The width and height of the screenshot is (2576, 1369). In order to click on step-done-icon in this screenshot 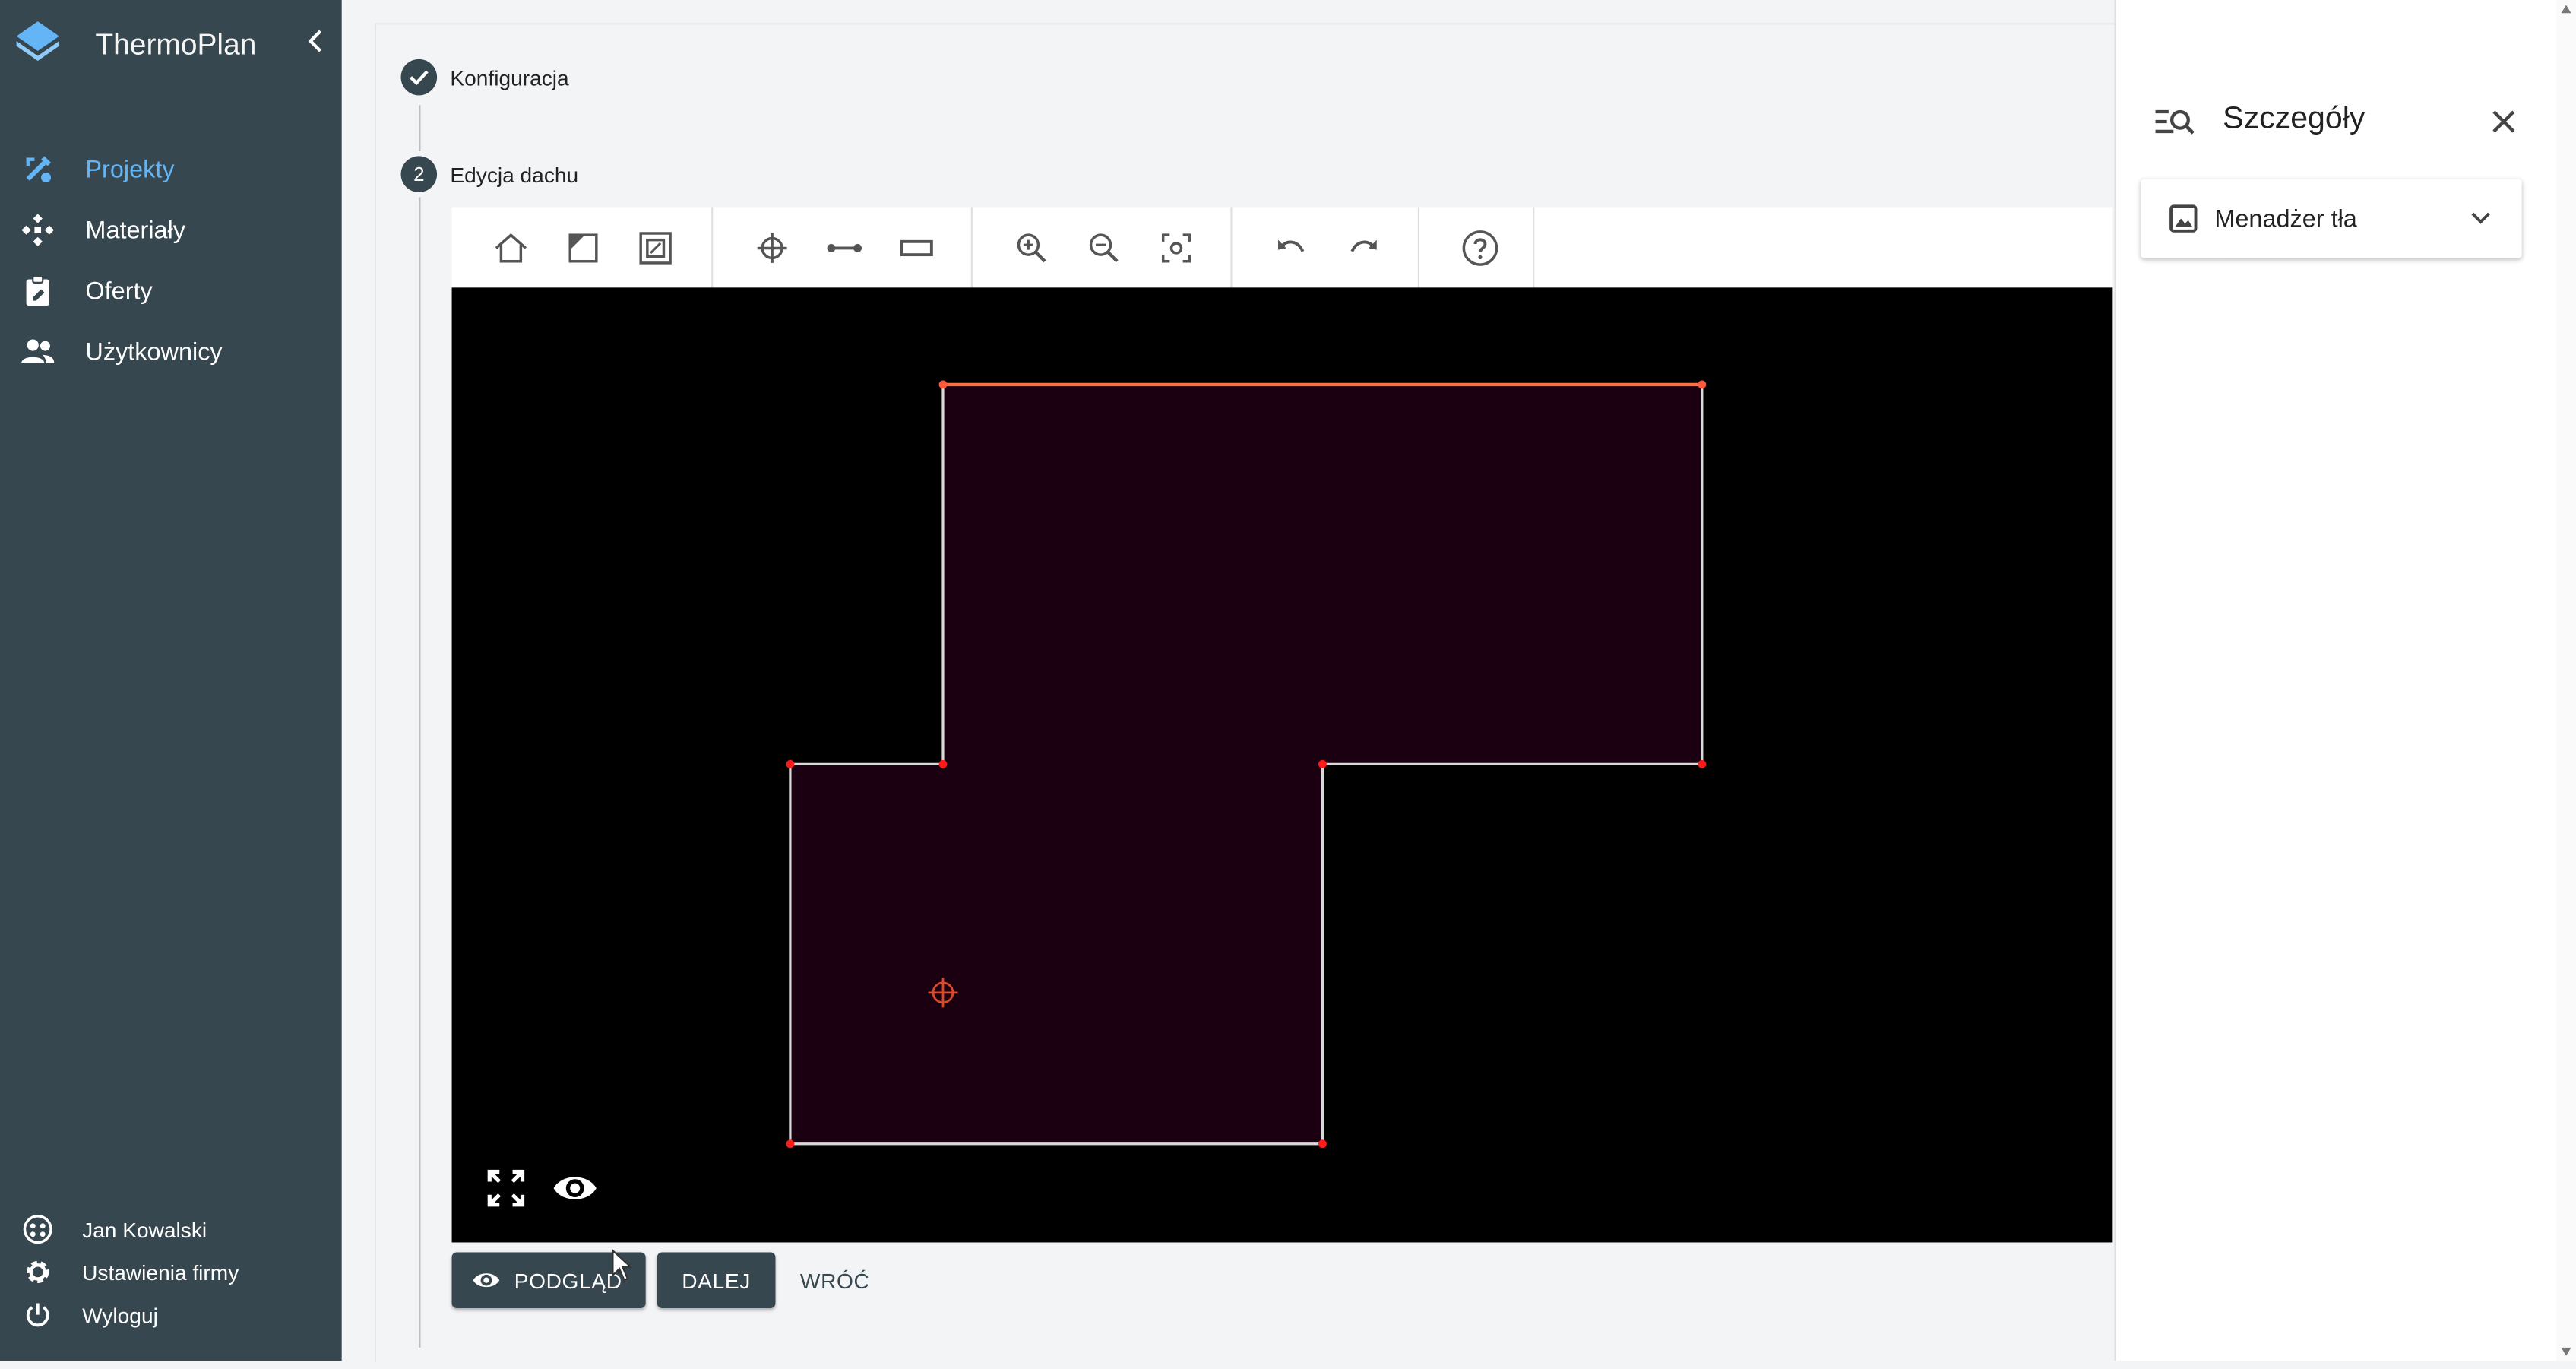, I will do `click(419, 77)`.